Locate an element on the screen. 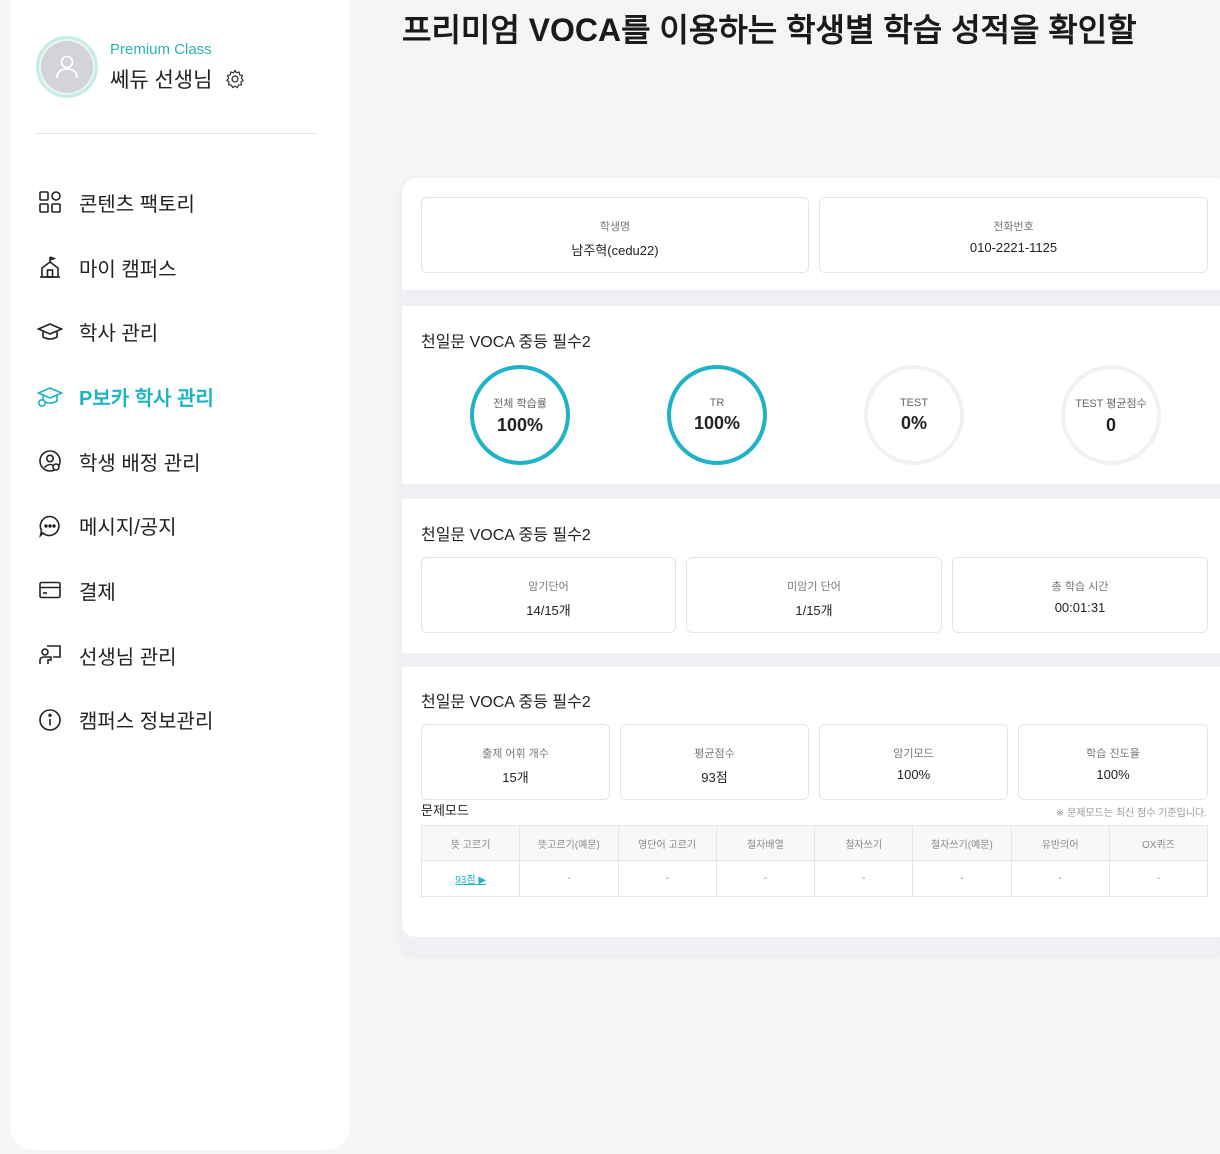  memorized-words-card: 암기단어 14/15개 is located at coordinates (548, 595).